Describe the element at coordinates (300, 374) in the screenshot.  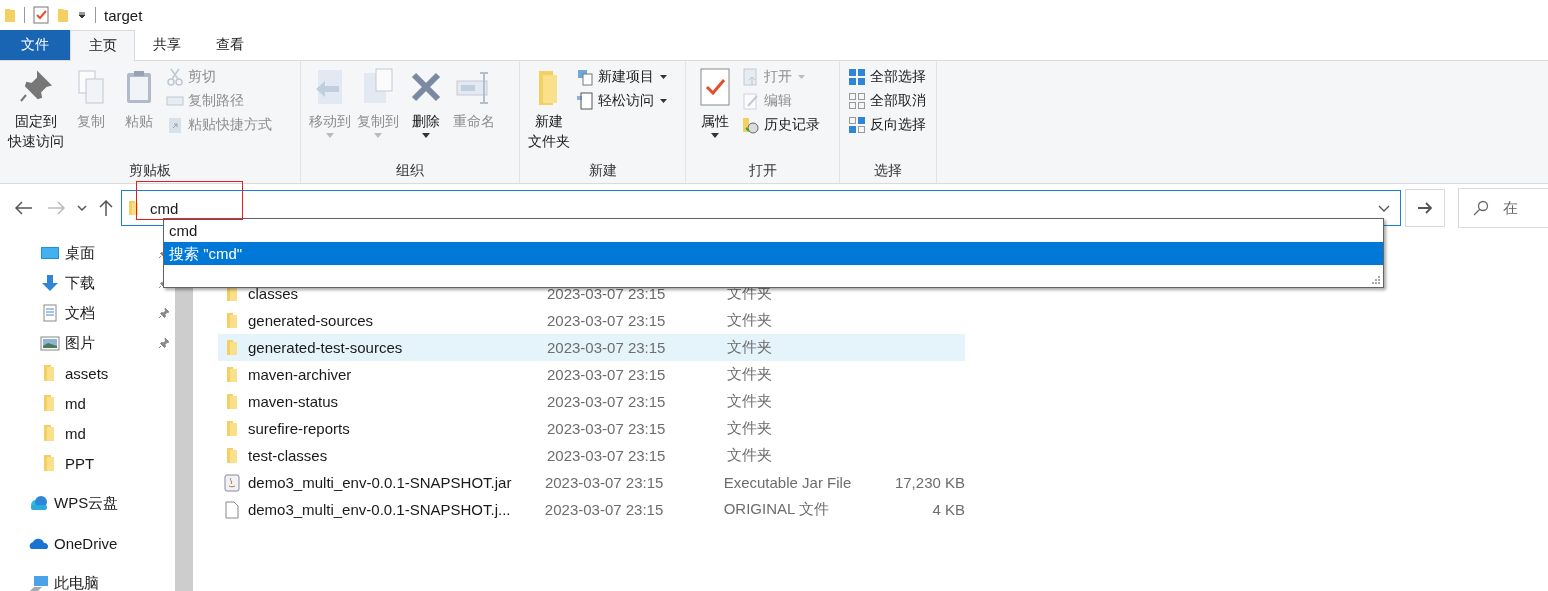
I see `file-name: maven-archiver` at that location.